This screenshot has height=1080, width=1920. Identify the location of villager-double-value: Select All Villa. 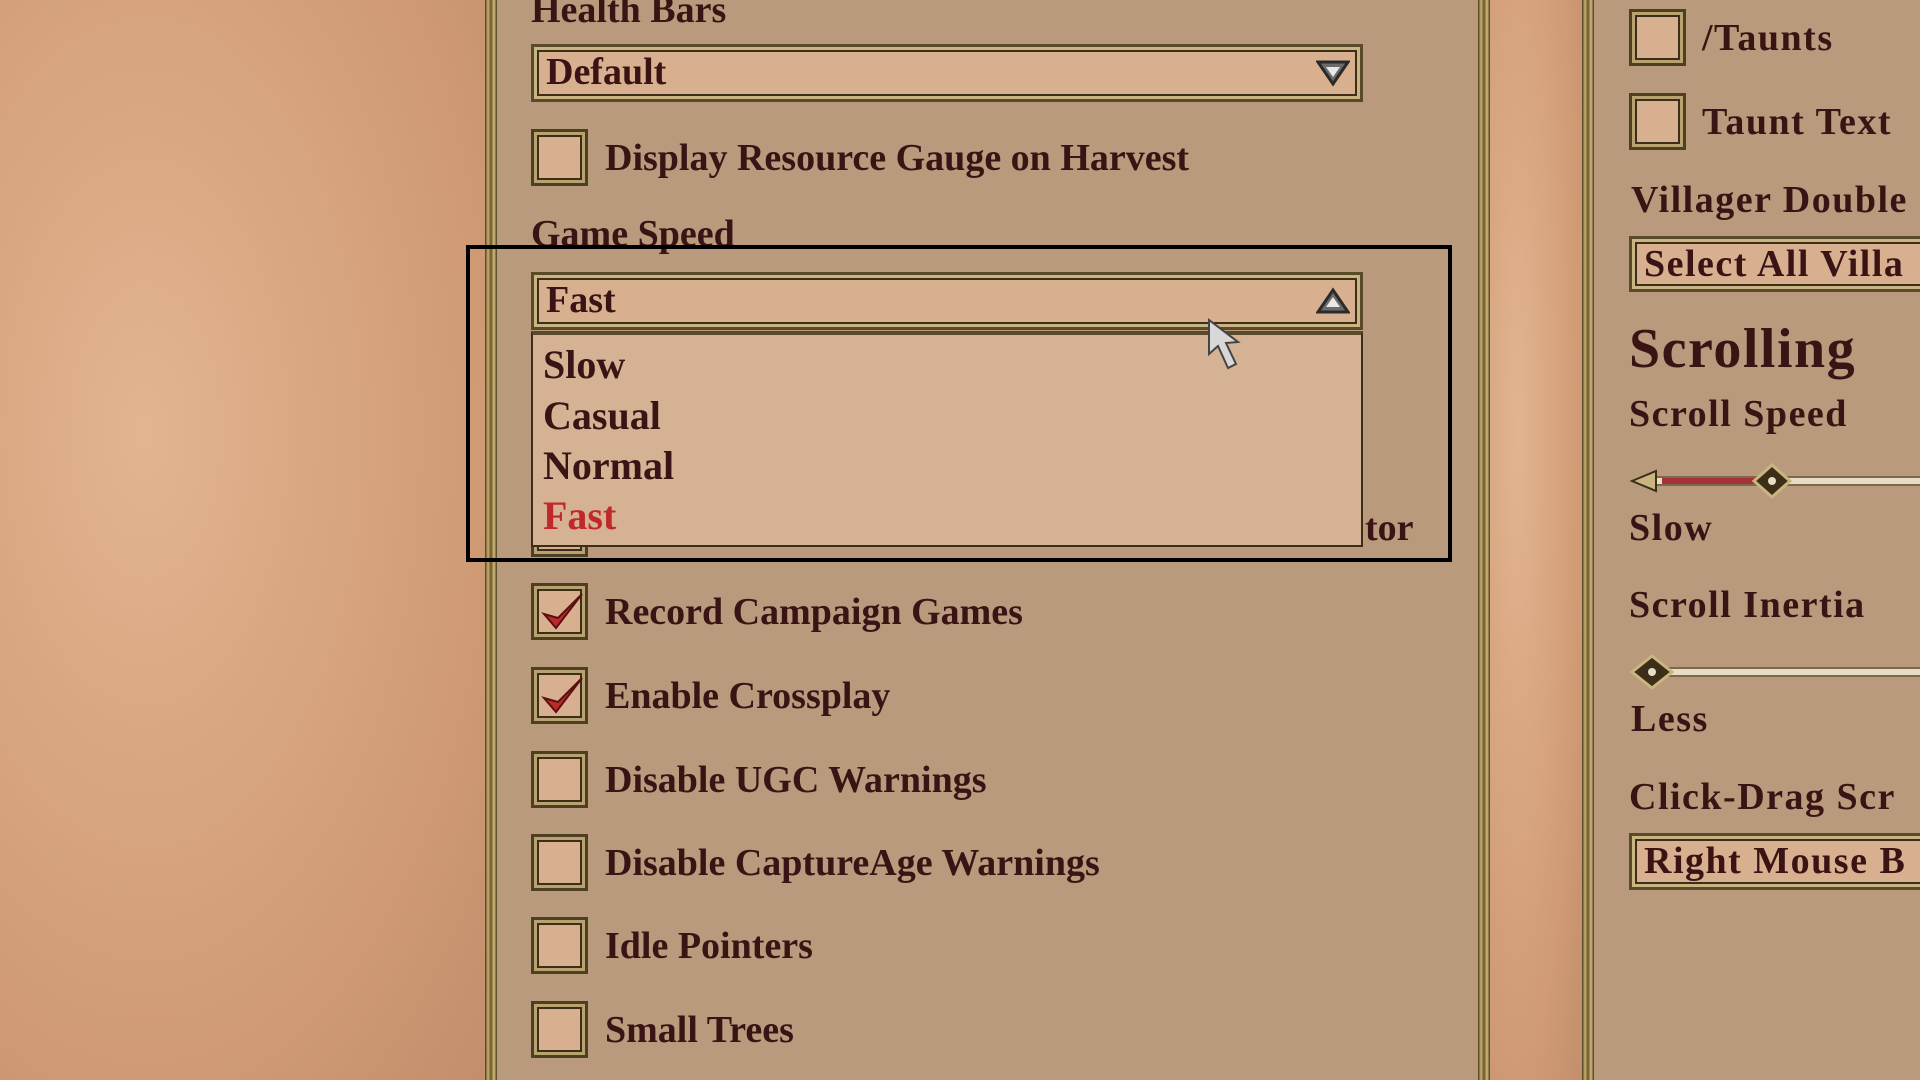
(1774, 264).